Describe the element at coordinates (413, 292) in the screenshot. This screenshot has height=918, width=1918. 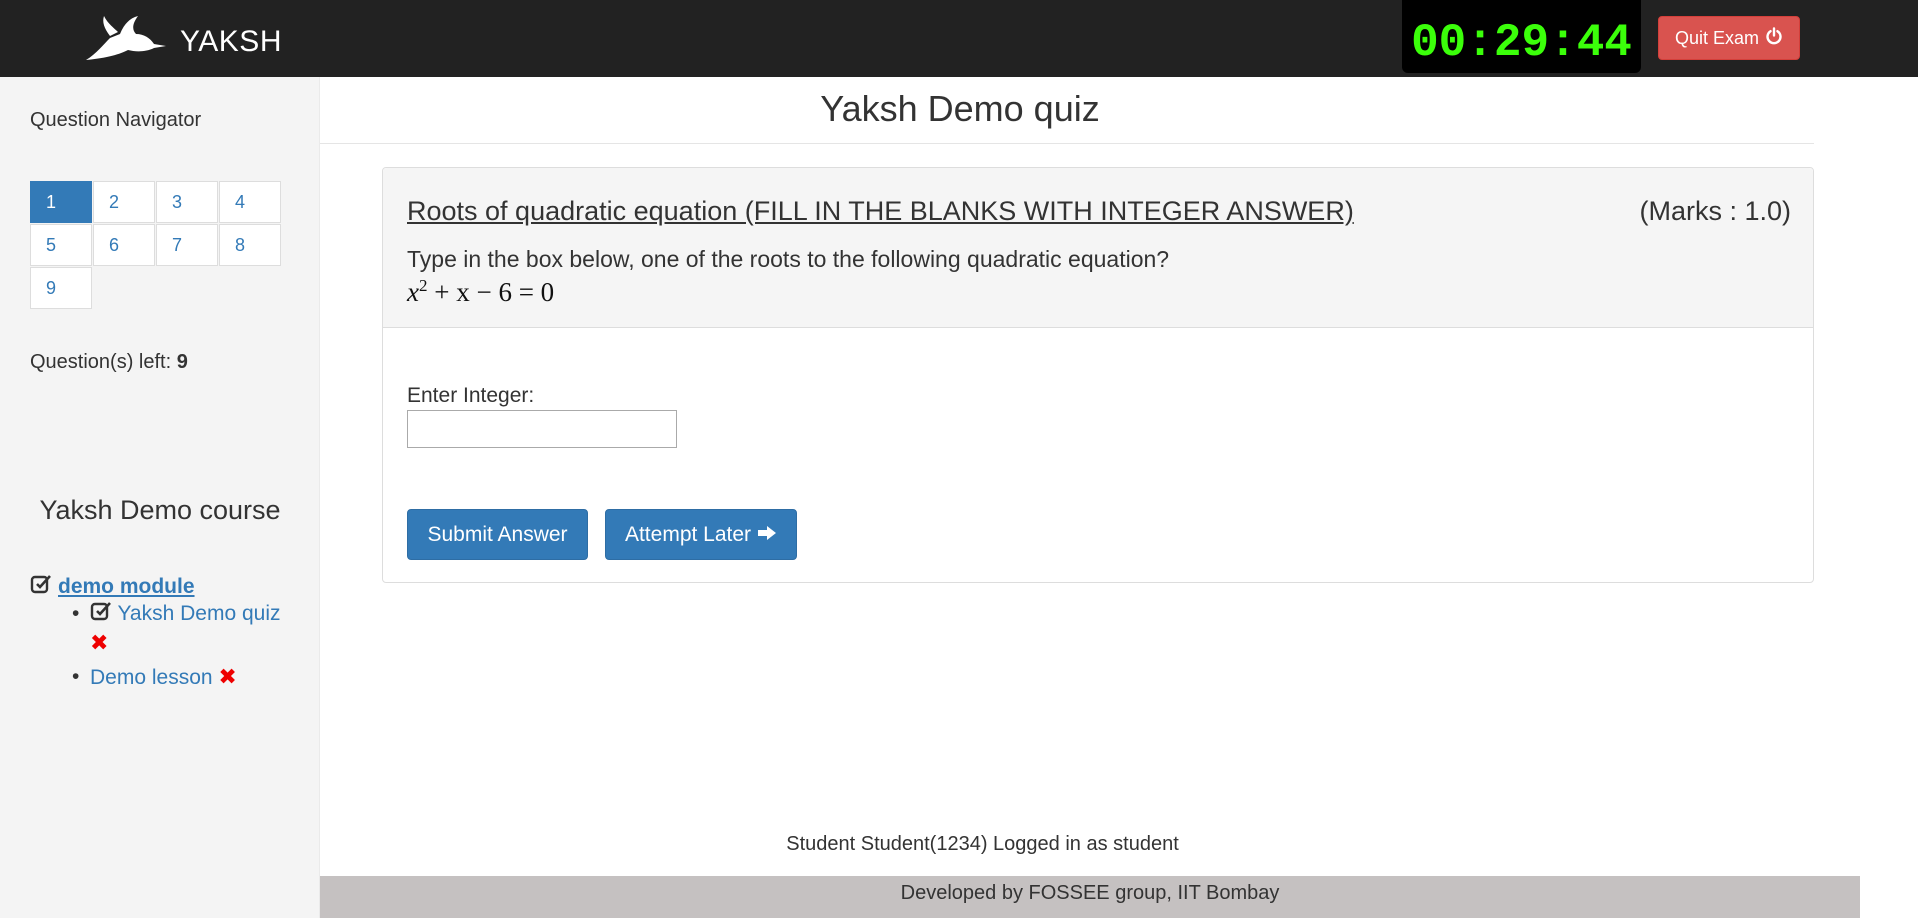
I see `equation-base: x` at that location.